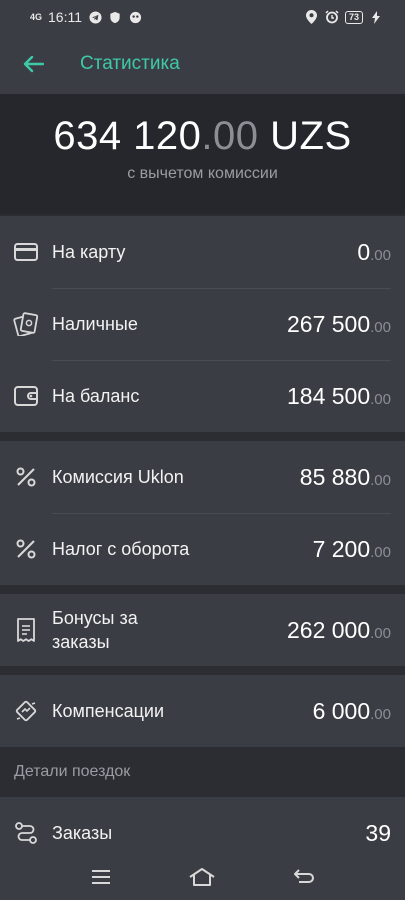  What do you see at coordinates (26, 396) in the screenshot?
I see `wallet-icon` at bounding box center [26, 396].